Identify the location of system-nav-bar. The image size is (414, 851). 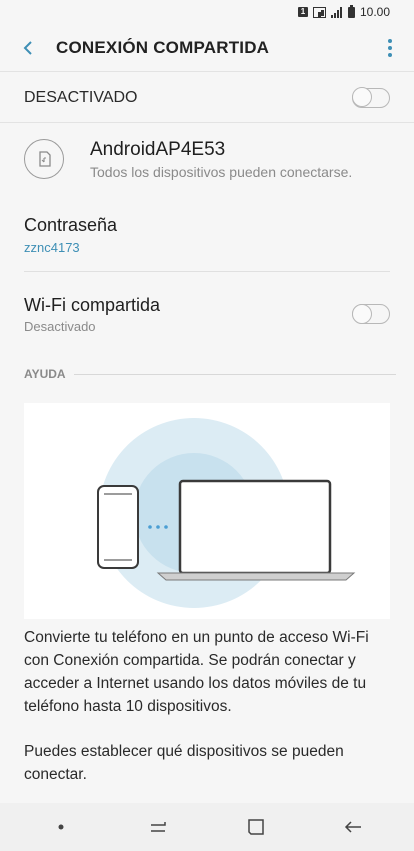
(207, 827).